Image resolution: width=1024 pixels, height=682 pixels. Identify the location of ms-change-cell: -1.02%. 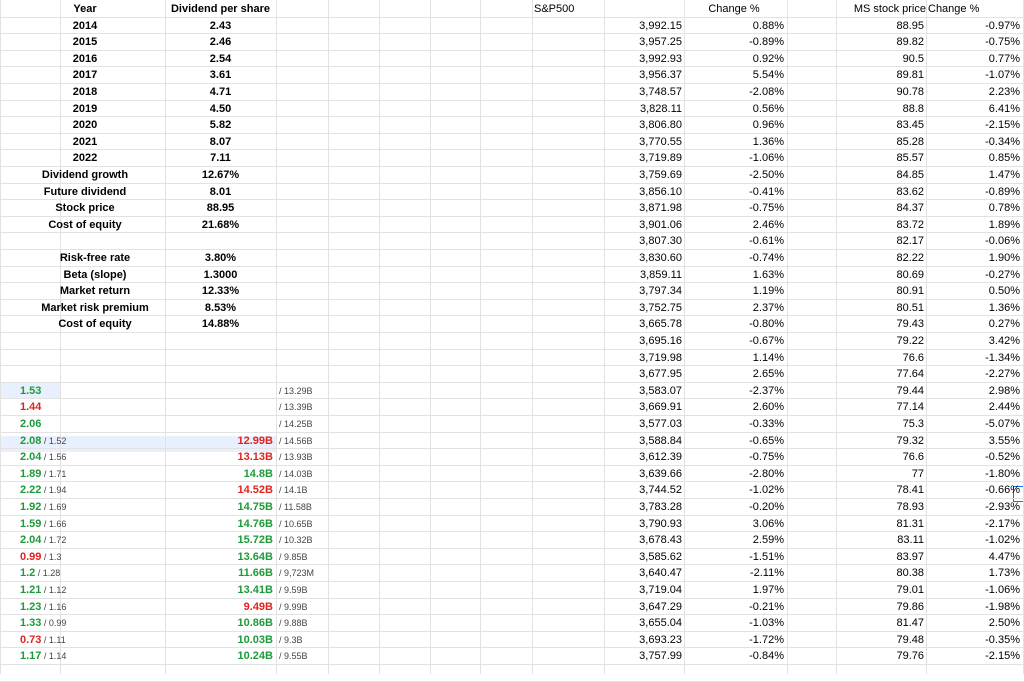
(973, 540).